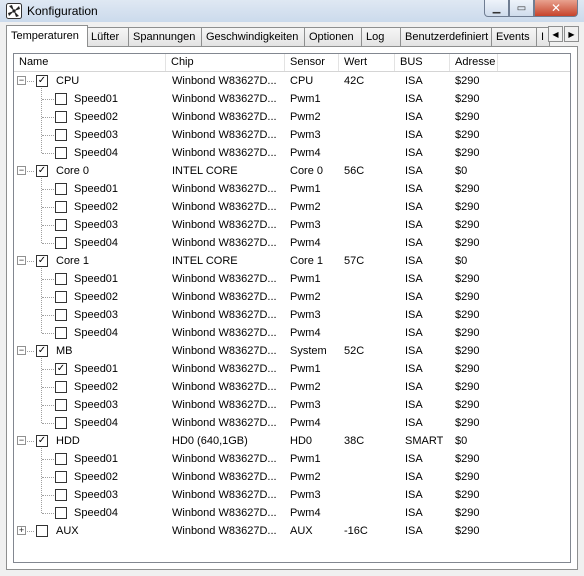 This screenshot has width=584, height=576. Describe the element at coordinates (96, 243) in the screenshot. I see `speed-name: Speed04` at that location.